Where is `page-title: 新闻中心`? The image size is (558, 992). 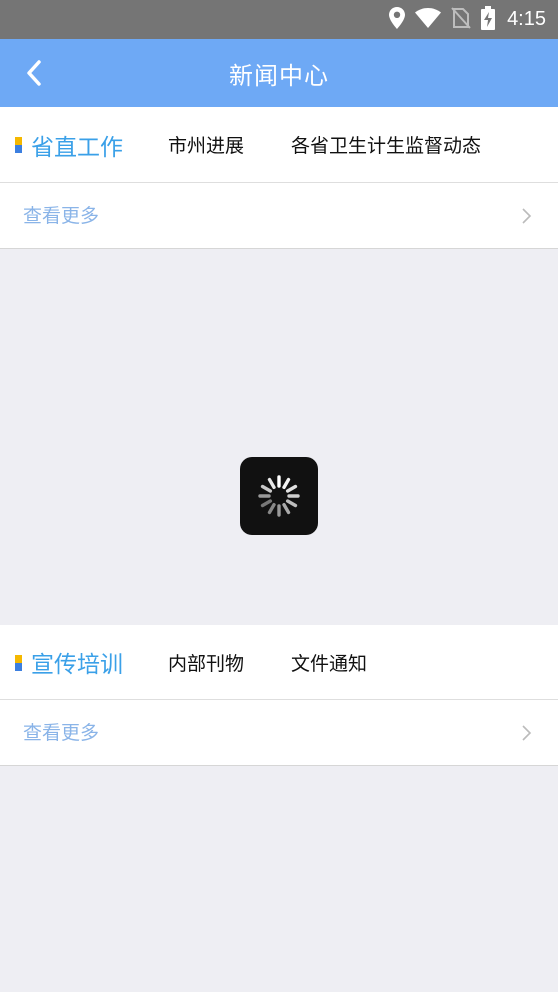
page-title: 新闻中心 is located at coordinates (279, 75).